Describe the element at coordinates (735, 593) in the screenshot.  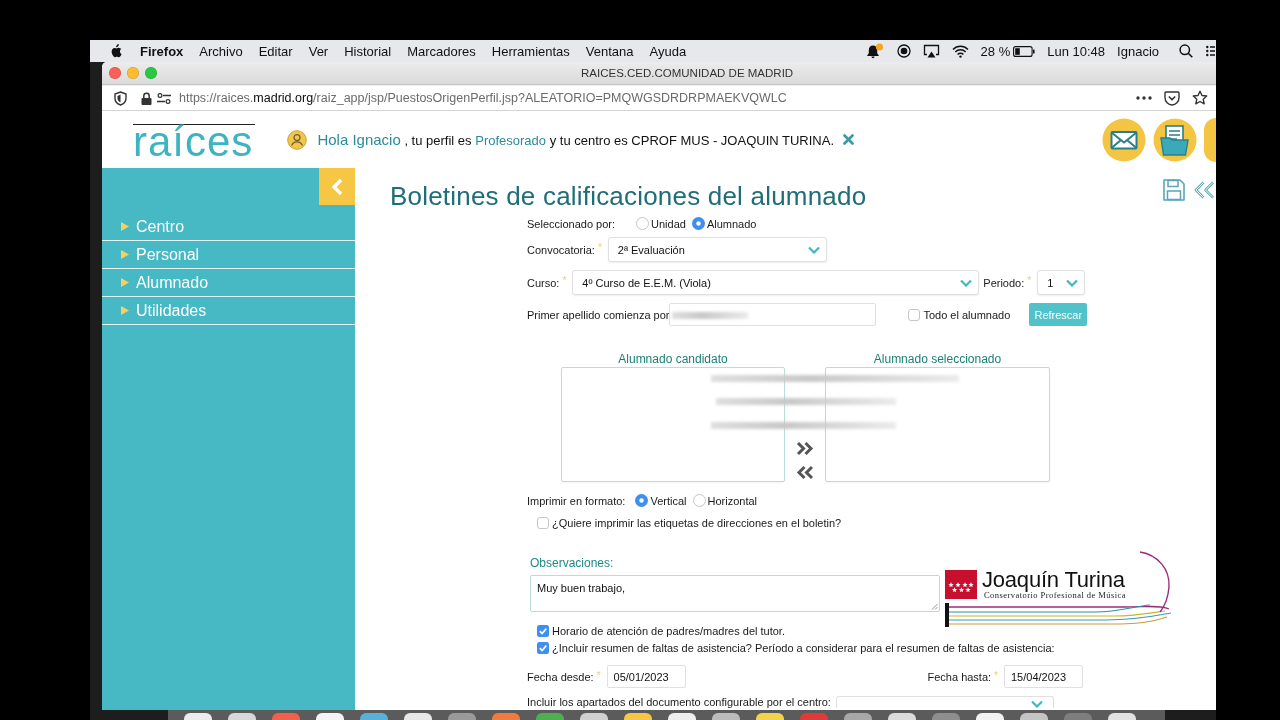
I see `observations-field: Muy buen trabajo,` at that location.